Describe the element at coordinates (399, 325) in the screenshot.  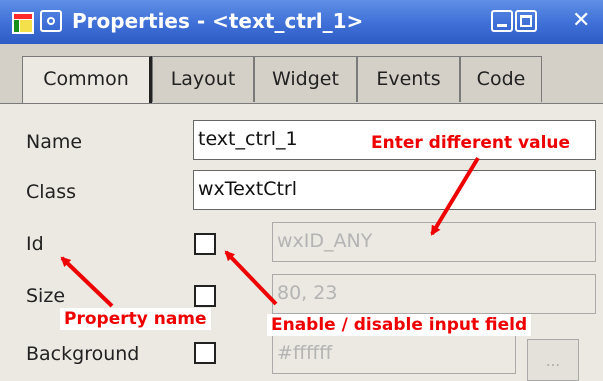
I see `annotation-enable-disable: Enable / disable input field` at that location.